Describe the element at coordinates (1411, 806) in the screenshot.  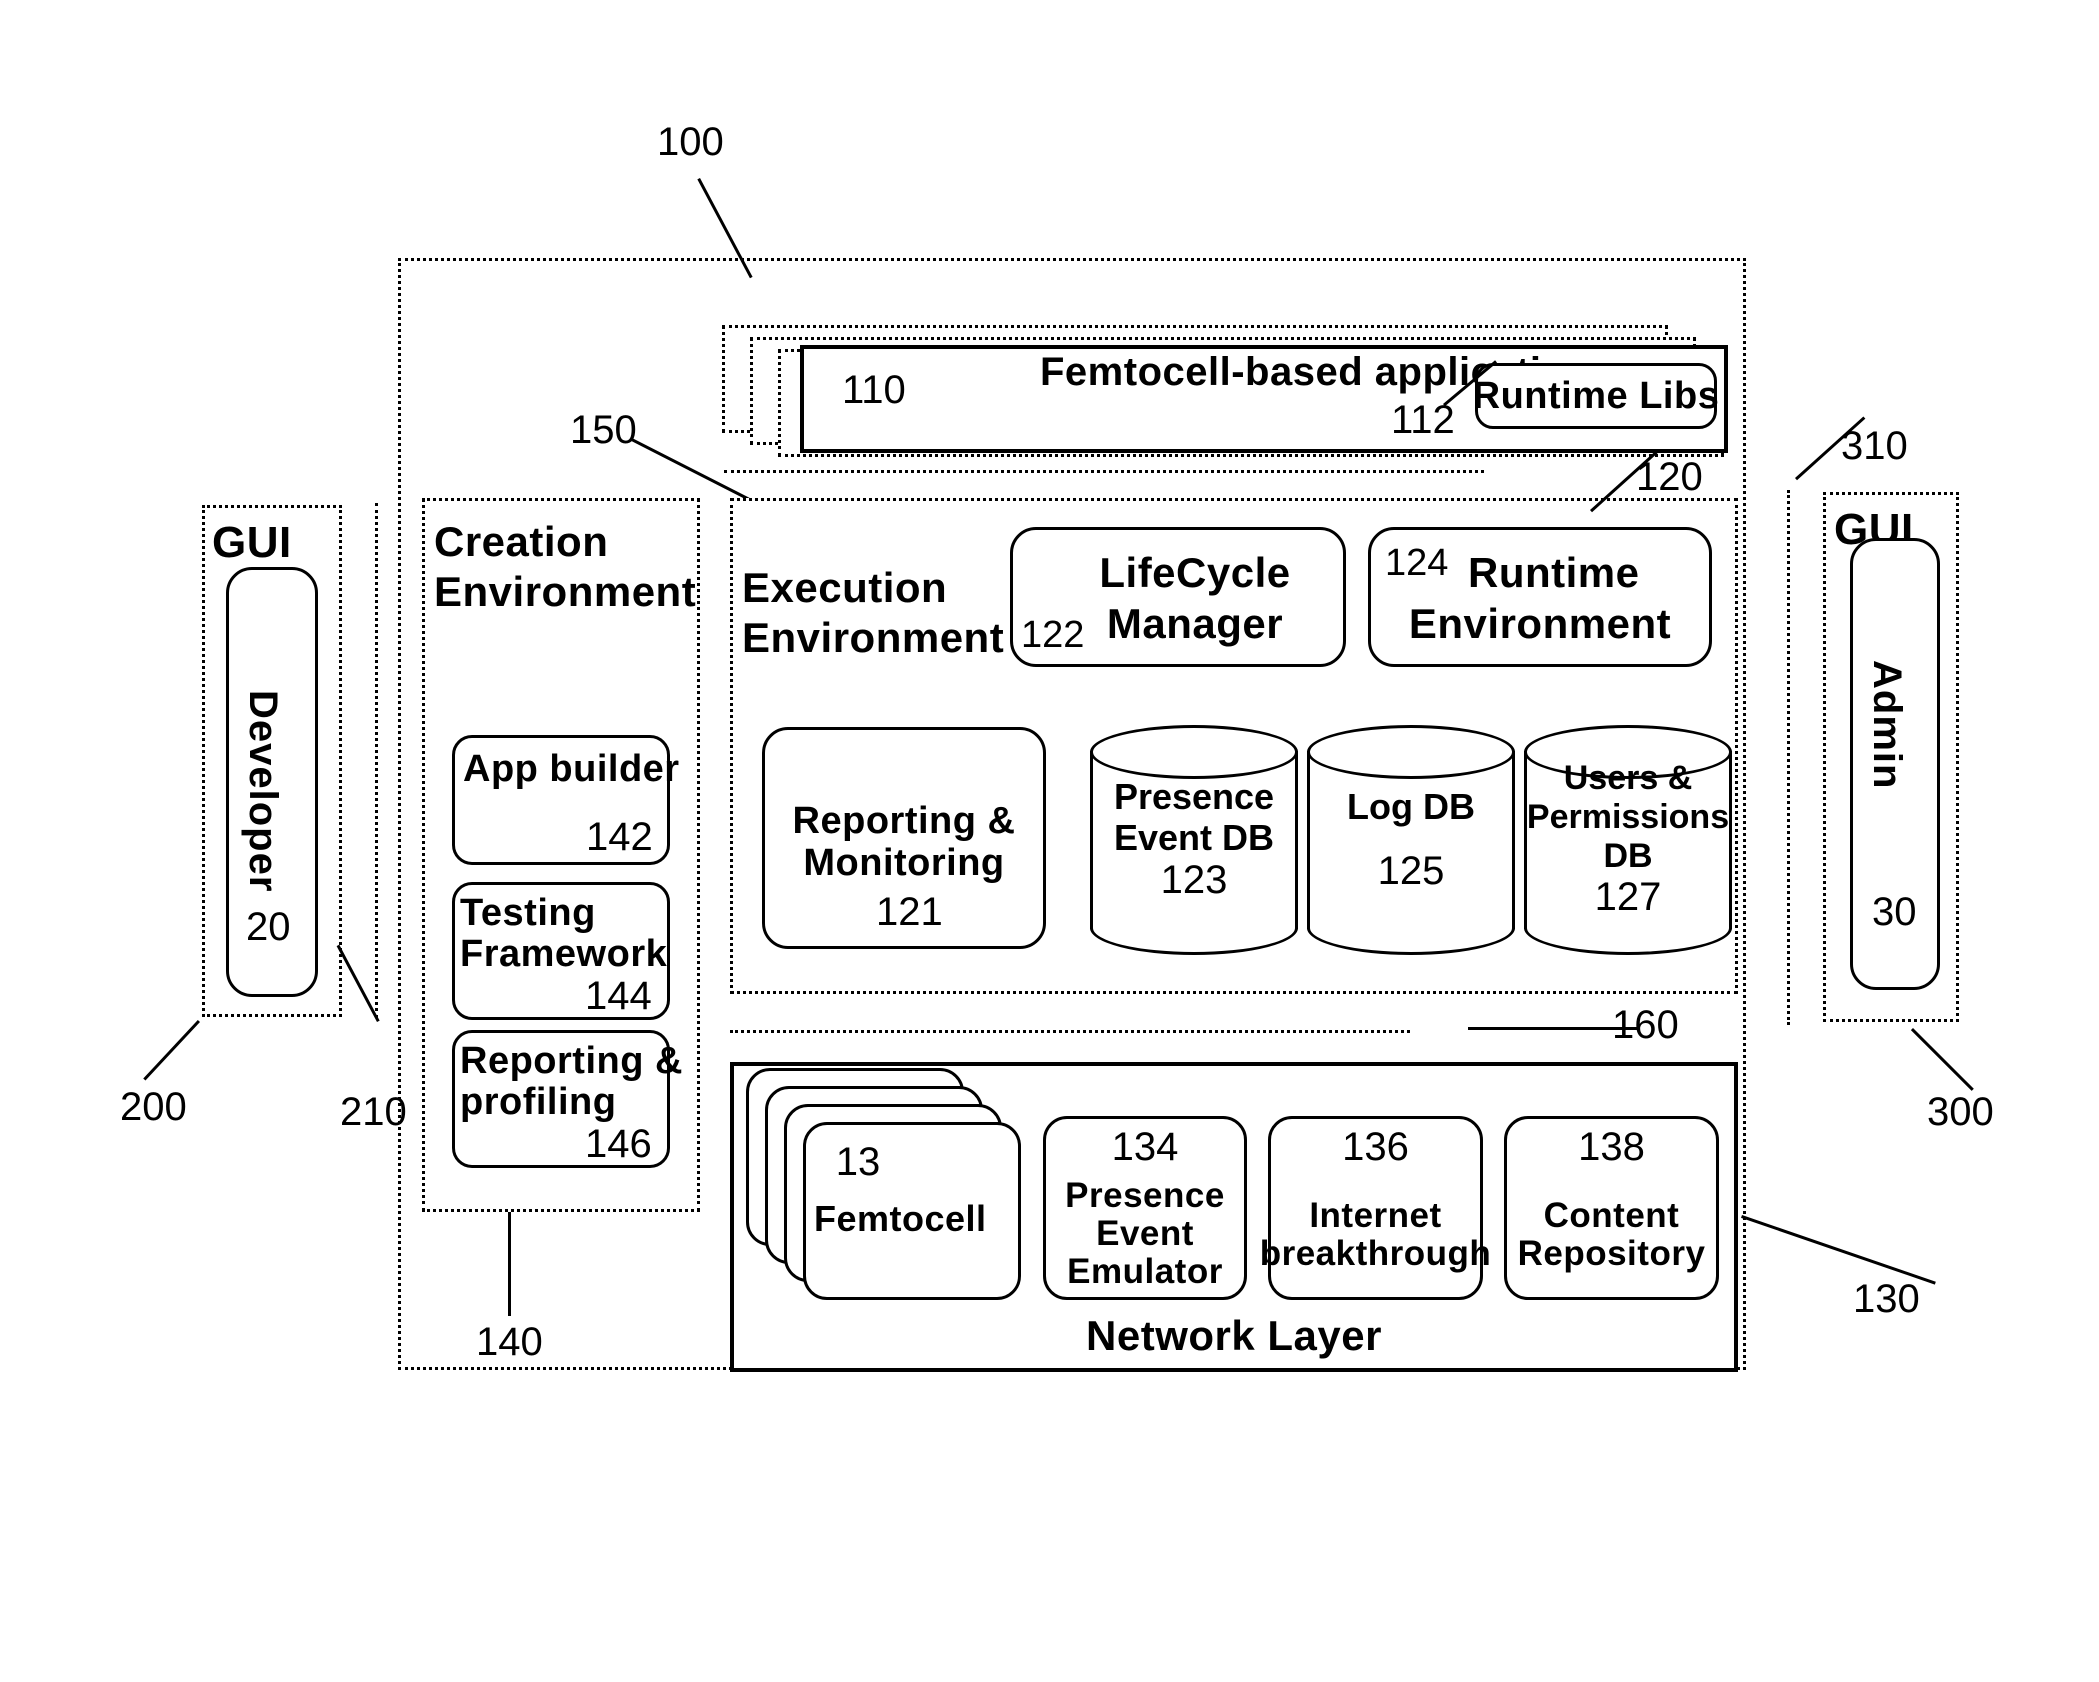
I see `log-db-line1: Log DB` at that location.